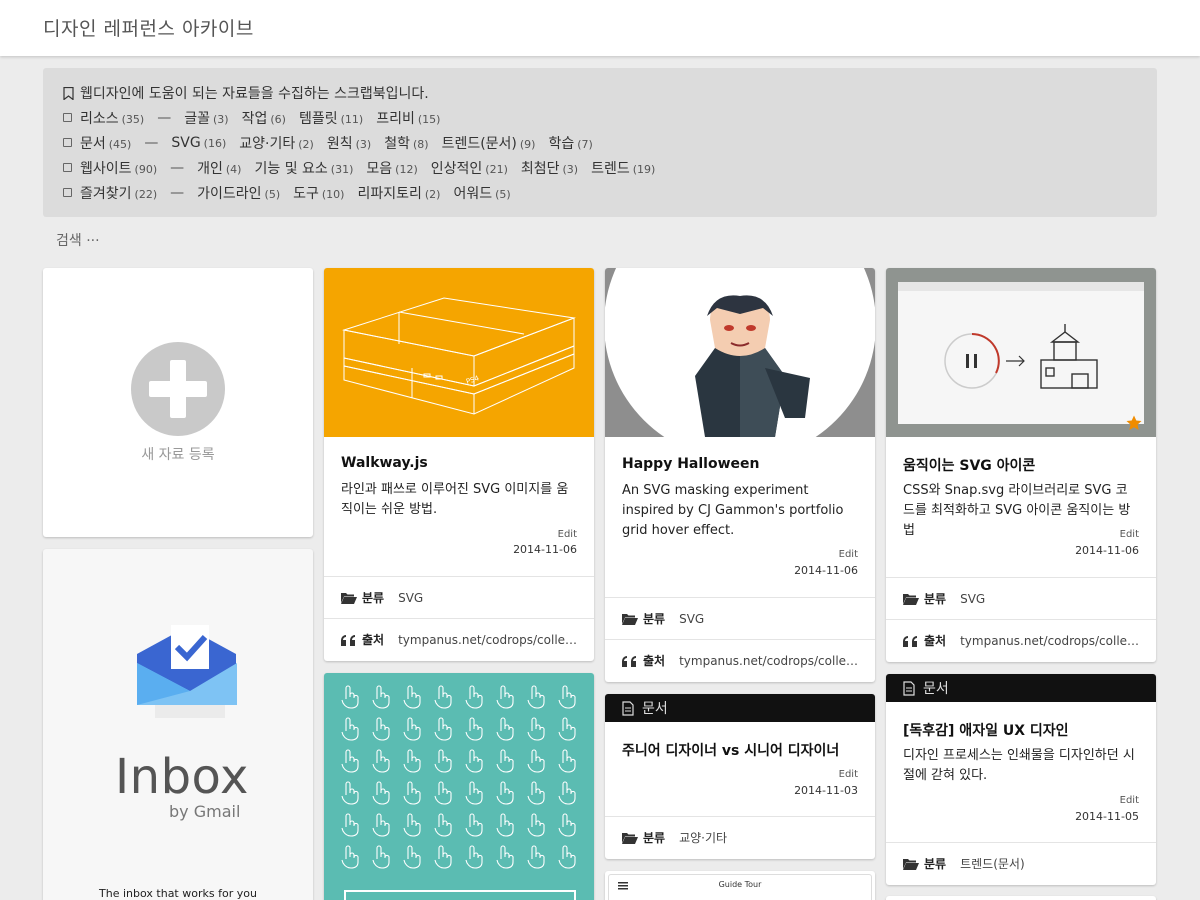 Image resolution: width=1200 pixels, height=900 pixels. I want to click on category-tag: 최첨단 (3), so click(549, 168).